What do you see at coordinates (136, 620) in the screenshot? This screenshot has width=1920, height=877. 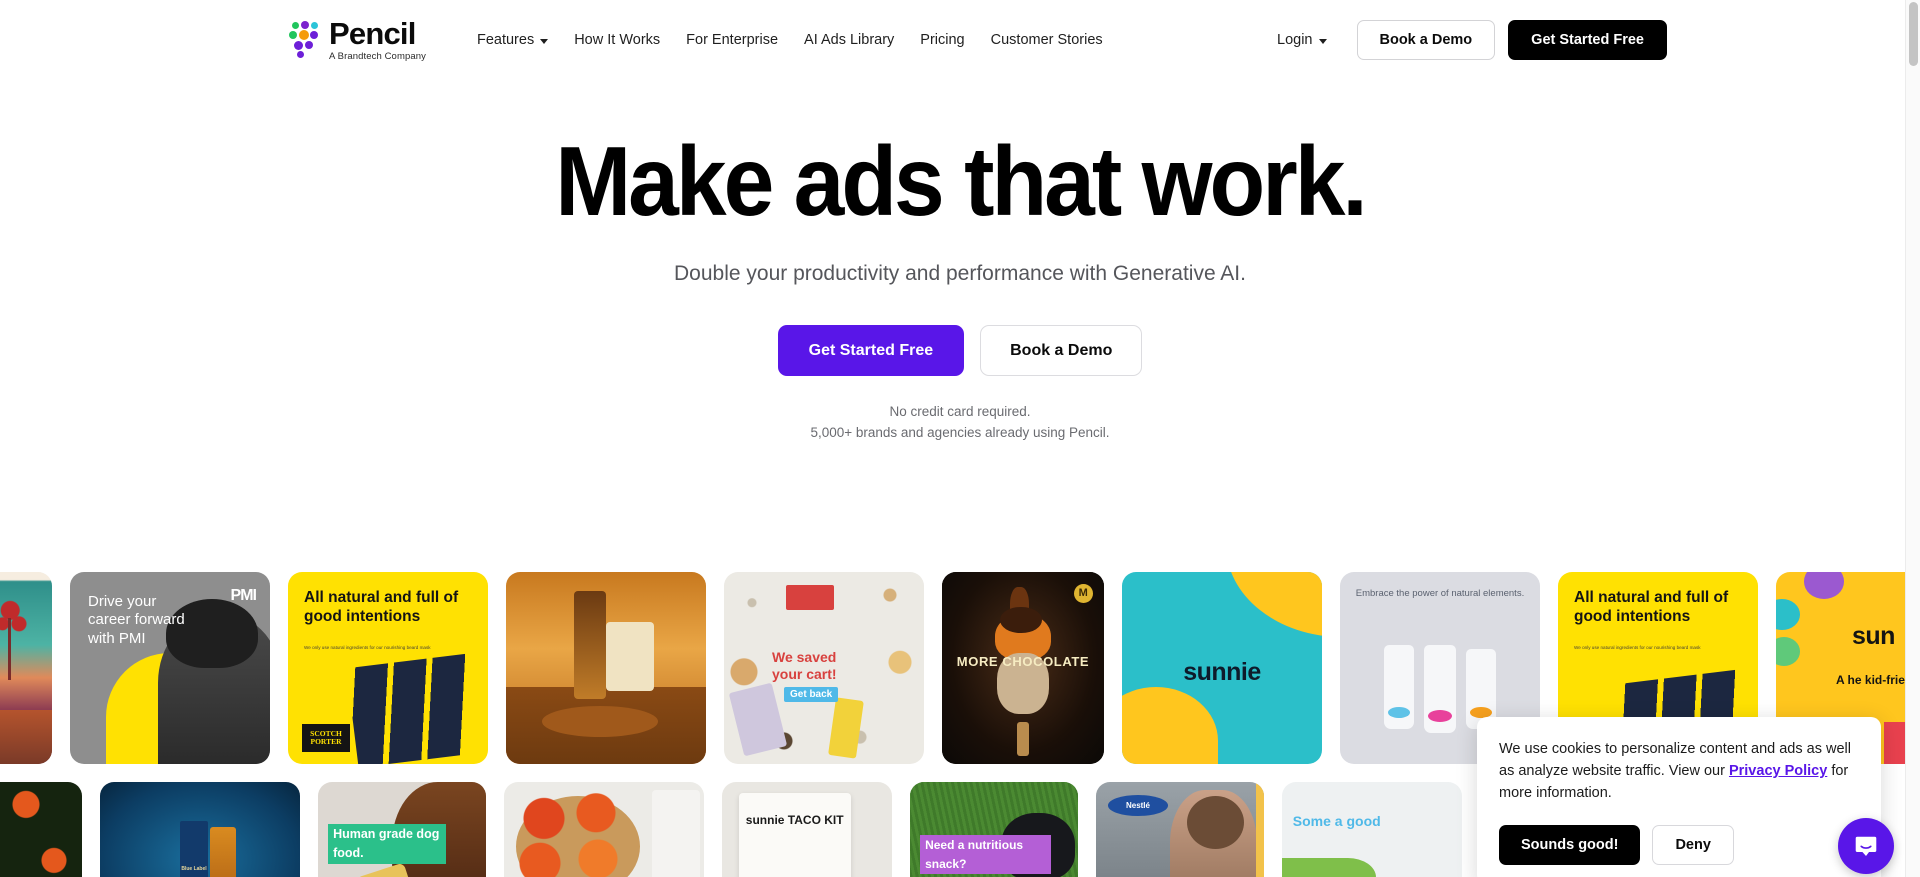 I see `tile-headline: Drive your career forward with PMI` at bounding box center [136, 620].